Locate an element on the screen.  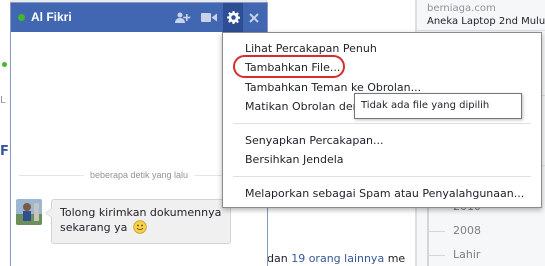
gear-icon is located at coordinates (233, 17).